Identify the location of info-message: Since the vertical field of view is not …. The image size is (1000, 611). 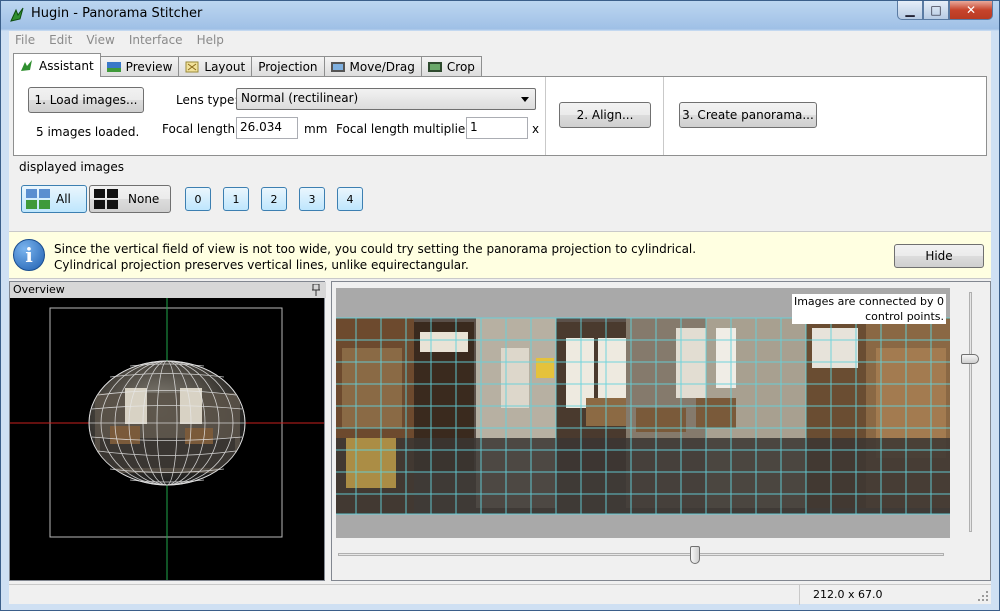
(375, 257).